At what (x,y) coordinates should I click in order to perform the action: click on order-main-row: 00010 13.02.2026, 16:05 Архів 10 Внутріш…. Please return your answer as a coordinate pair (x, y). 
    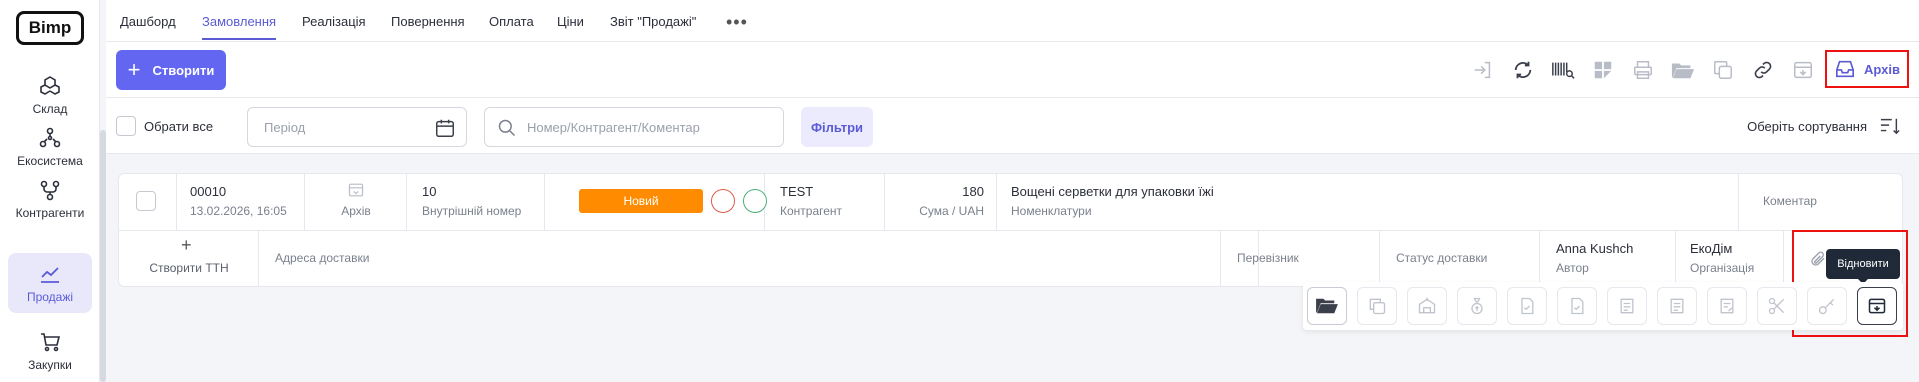
    Looking at the image, I should click on (1010, 202).